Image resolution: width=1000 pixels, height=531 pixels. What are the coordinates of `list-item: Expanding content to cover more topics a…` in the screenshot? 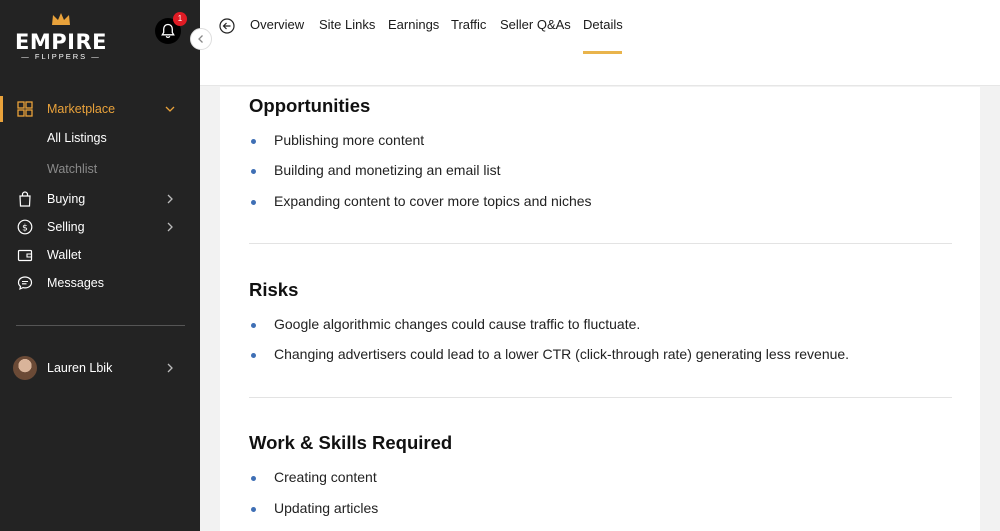 It's located at (433, 201).